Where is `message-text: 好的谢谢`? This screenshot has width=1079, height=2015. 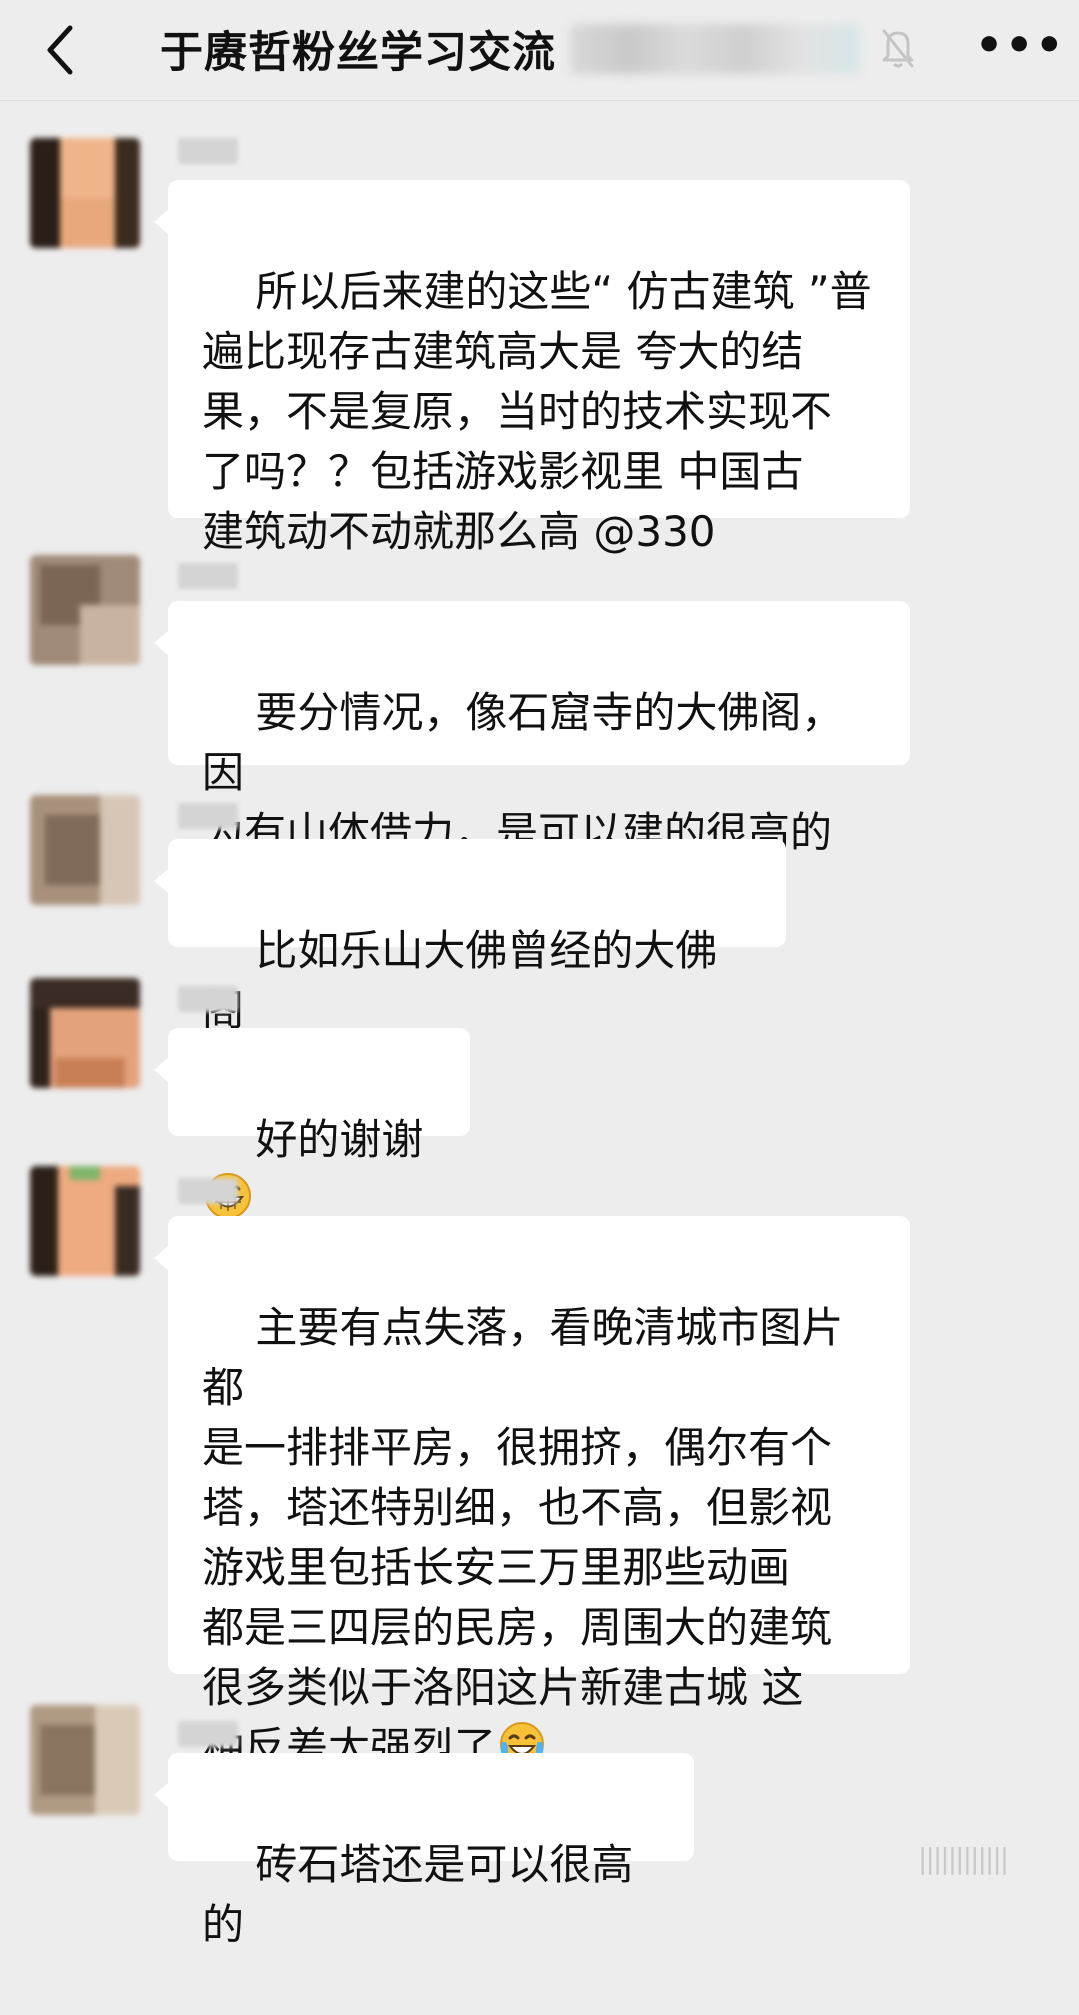
message-text: 好的谢谢 is located at coordinates (339, 1139).